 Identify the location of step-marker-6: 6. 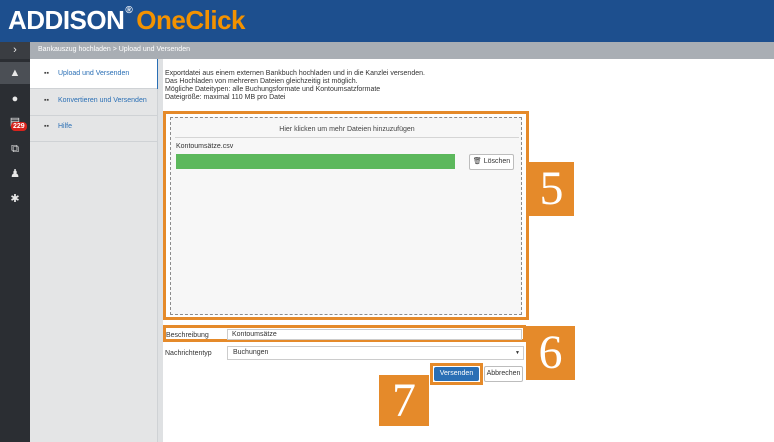
(550, 353).